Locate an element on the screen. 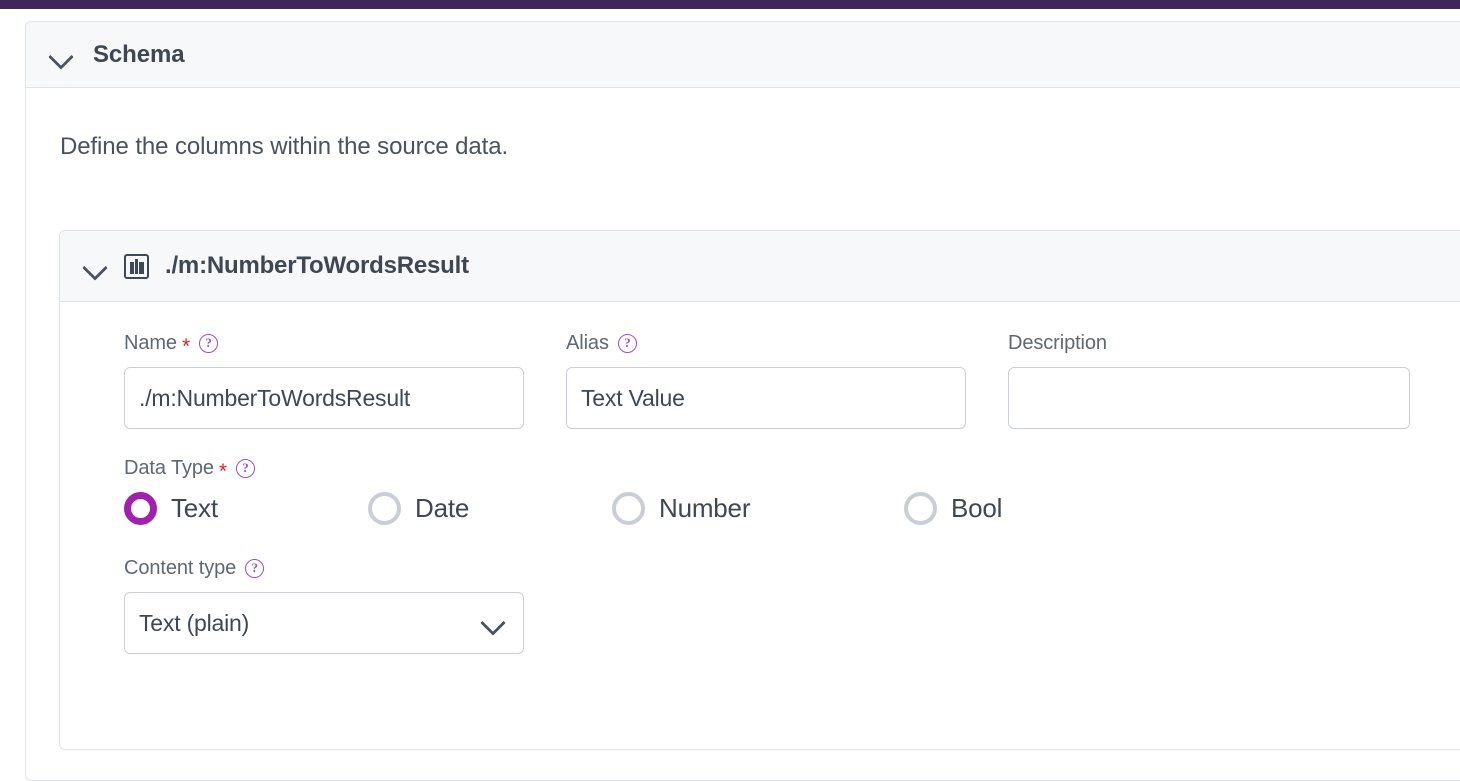 Image resolution: width=1460 pixels, height=781 pixels. radio-indicator-selected is located at coordinates (140, 508).